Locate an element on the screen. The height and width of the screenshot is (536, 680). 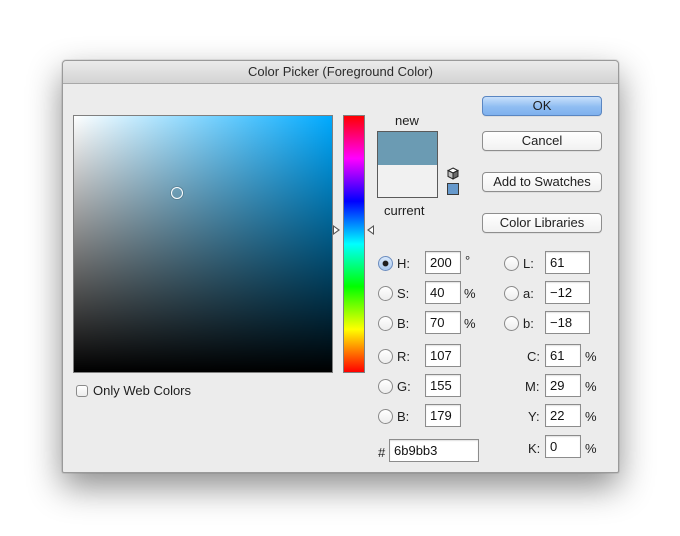
hue-label: H: is located at coordinates (403, 263).